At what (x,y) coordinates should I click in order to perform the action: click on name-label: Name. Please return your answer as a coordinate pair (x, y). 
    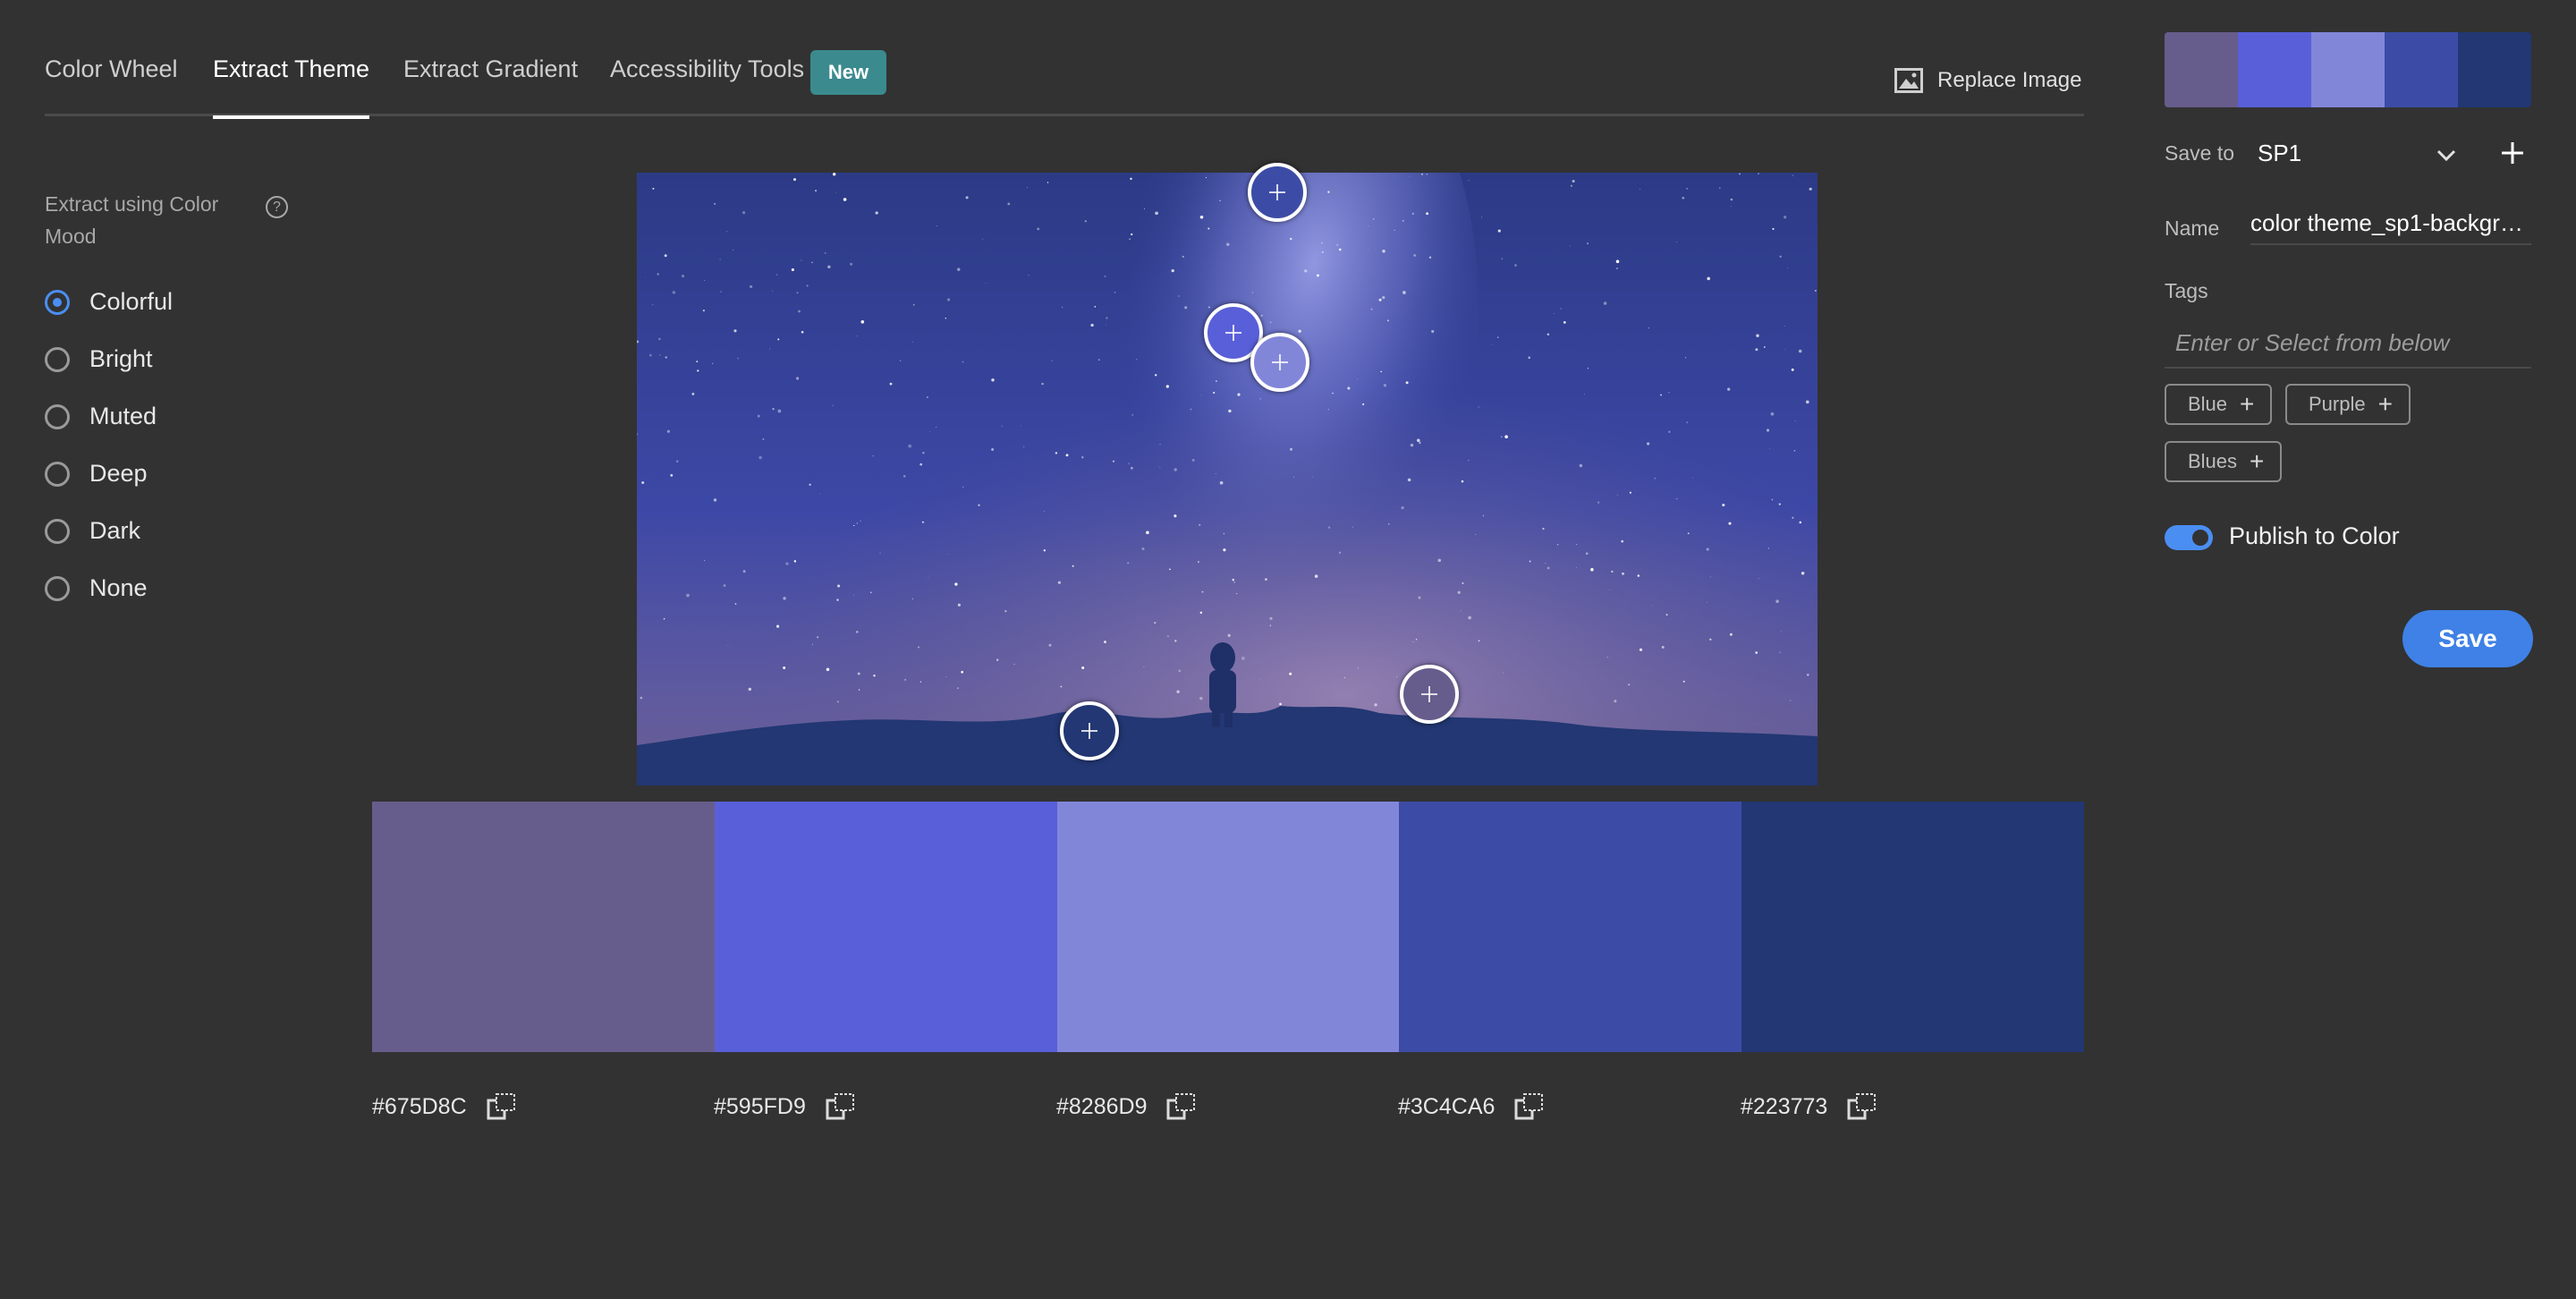
    Looking at the image, I should click on (2192, 228).